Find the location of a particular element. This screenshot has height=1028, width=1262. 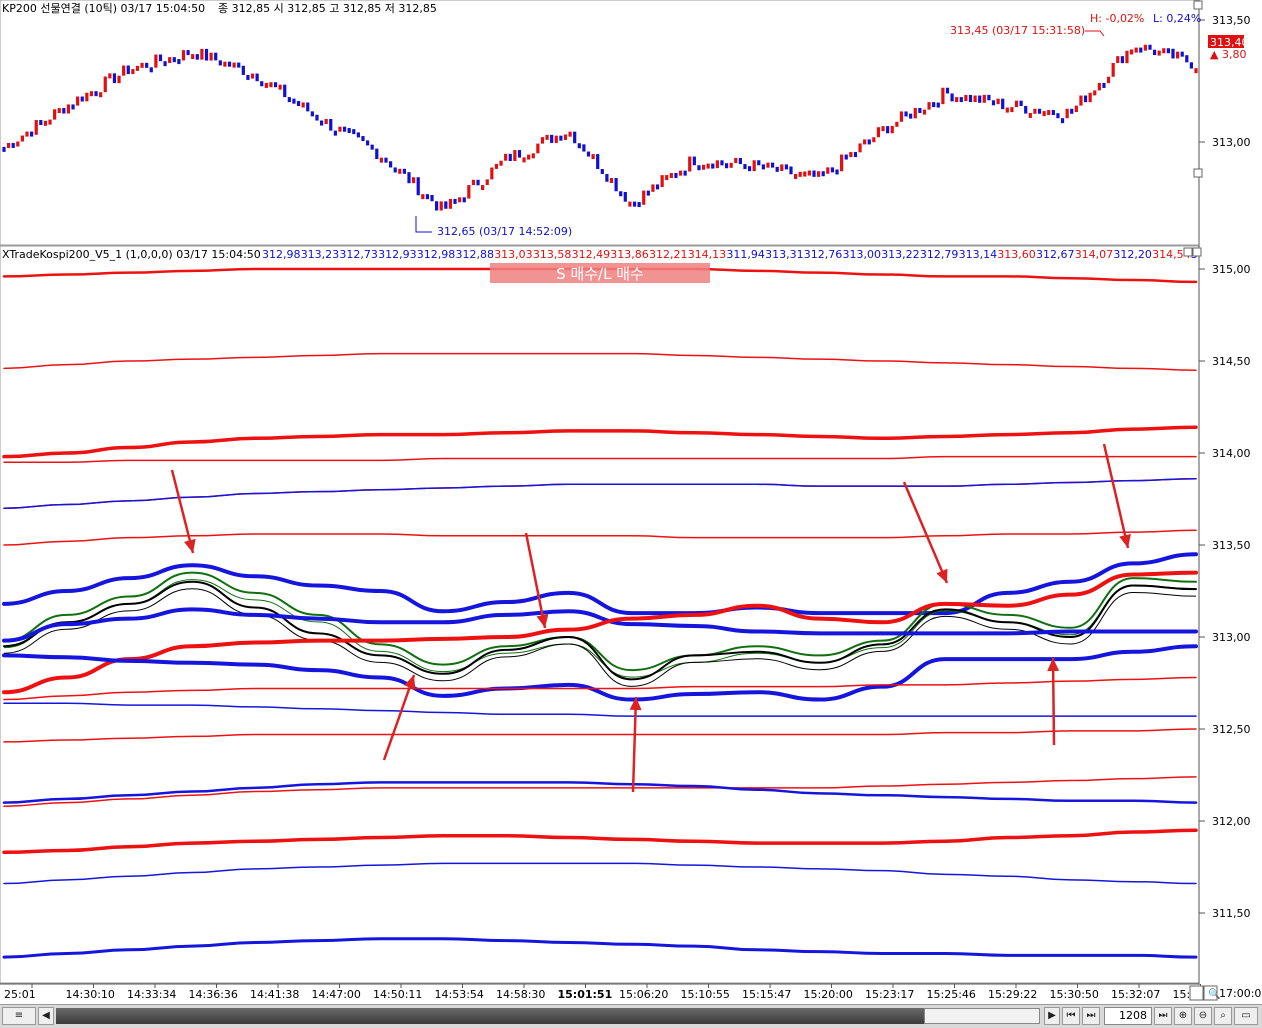

scroll-left-button: ◀ is located at coordinates (46, 1016).